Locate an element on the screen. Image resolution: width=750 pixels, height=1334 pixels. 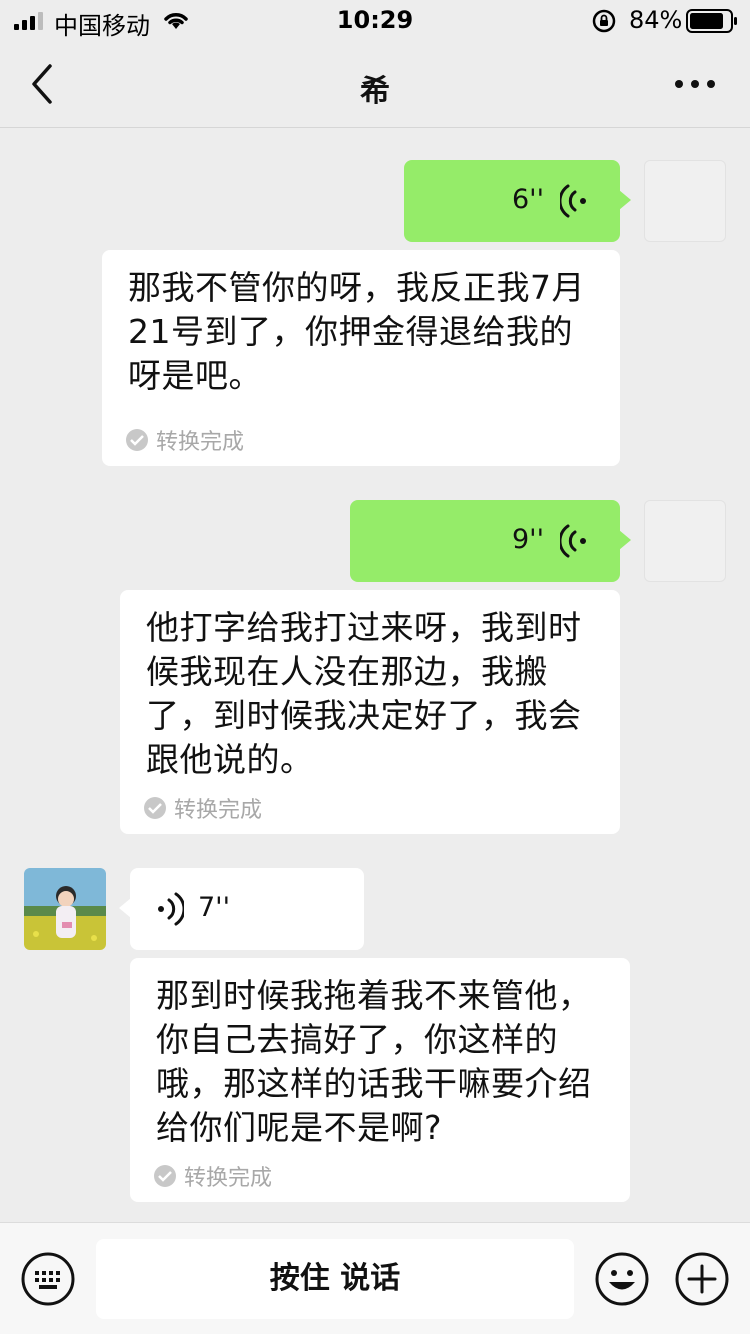
input-bar: 按住 说话 is located at coordinates (375, 1278).